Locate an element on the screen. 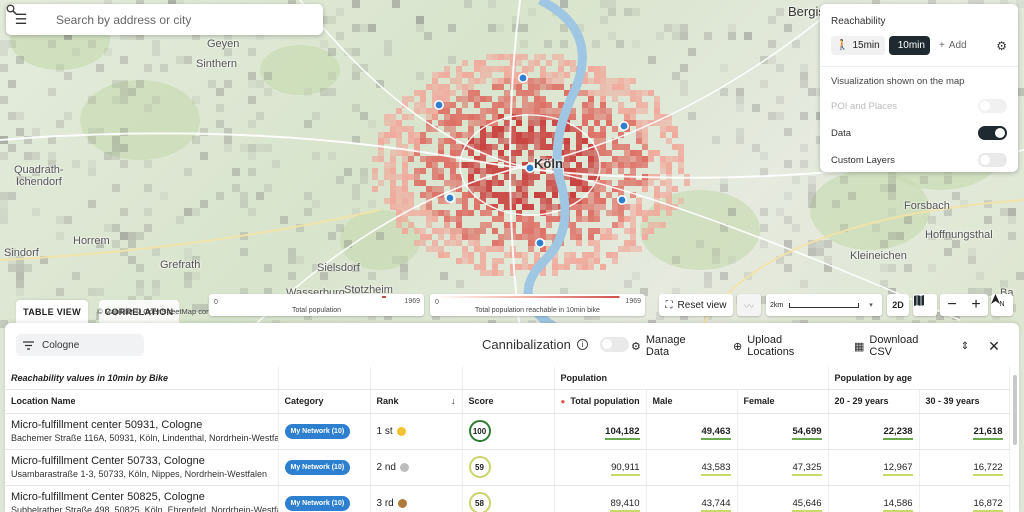 This screenshot has height=512, width=1024. scale-selector: 2km ▾ is located at coordinates (824, 305).